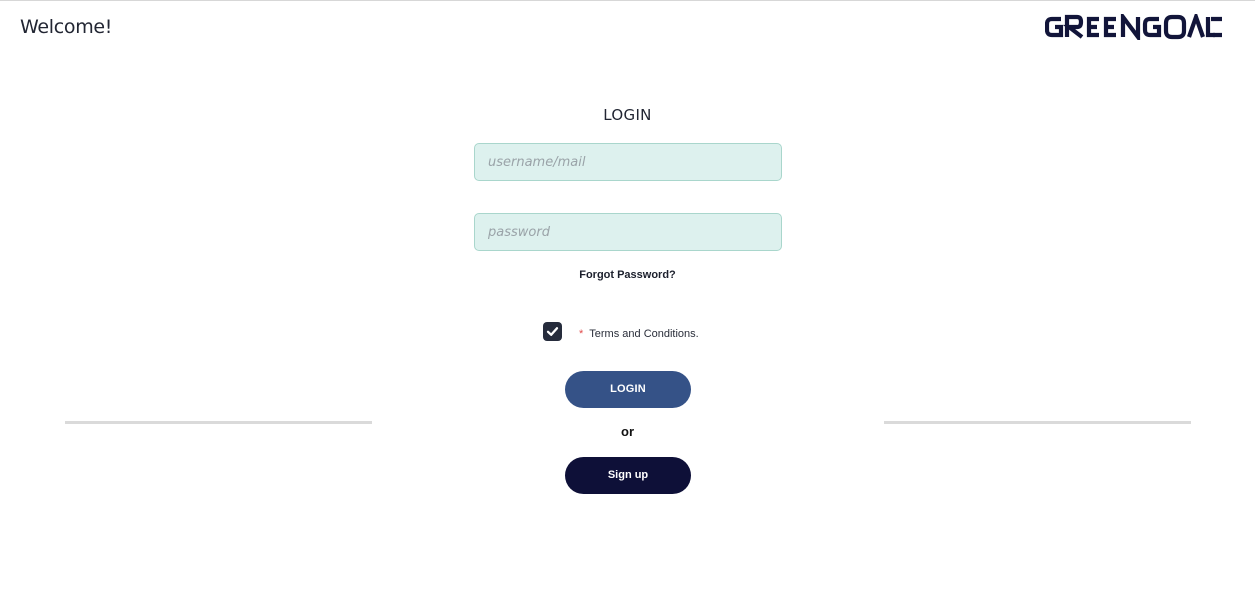 This screenshot has height=599, width=1255. Describe the element at coordinates (66, 27) in the screenshot. I see `welcome-title: Welcome!` at that location.